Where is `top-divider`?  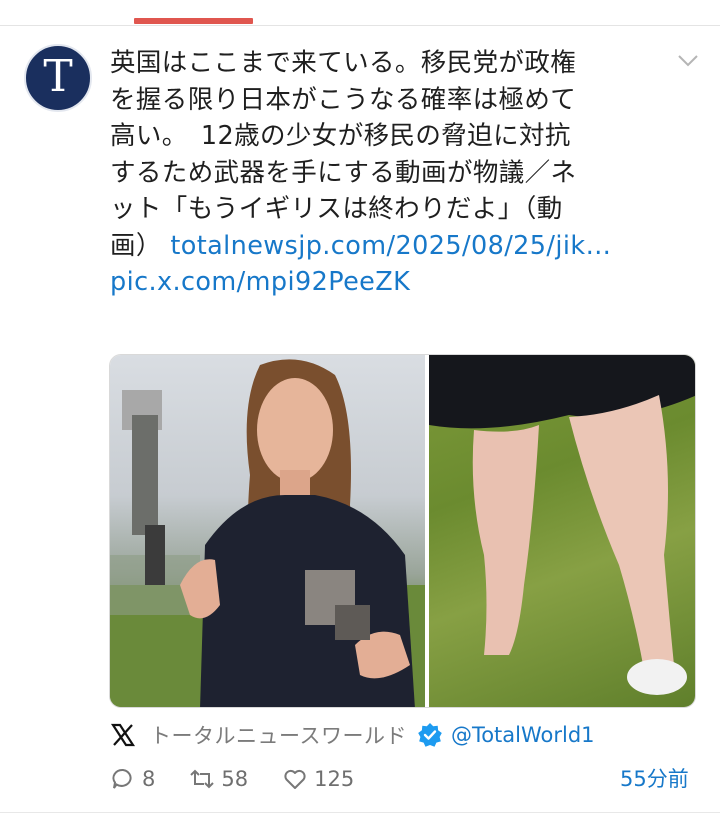
top-divider is located at coordinates (360, 25).